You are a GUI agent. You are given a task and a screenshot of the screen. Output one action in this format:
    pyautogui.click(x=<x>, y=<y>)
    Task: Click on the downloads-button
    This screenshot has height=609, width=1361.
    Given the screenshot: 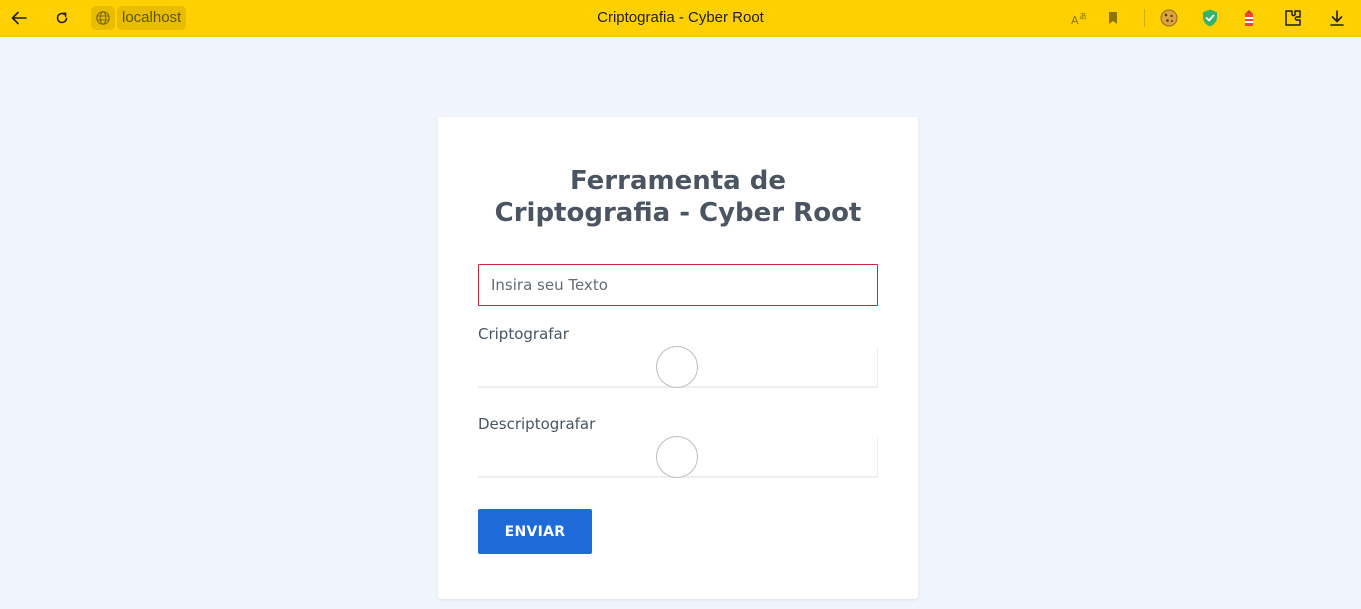 What is the action you would take?
    pyautogui.click(x=1337, y=18)
    